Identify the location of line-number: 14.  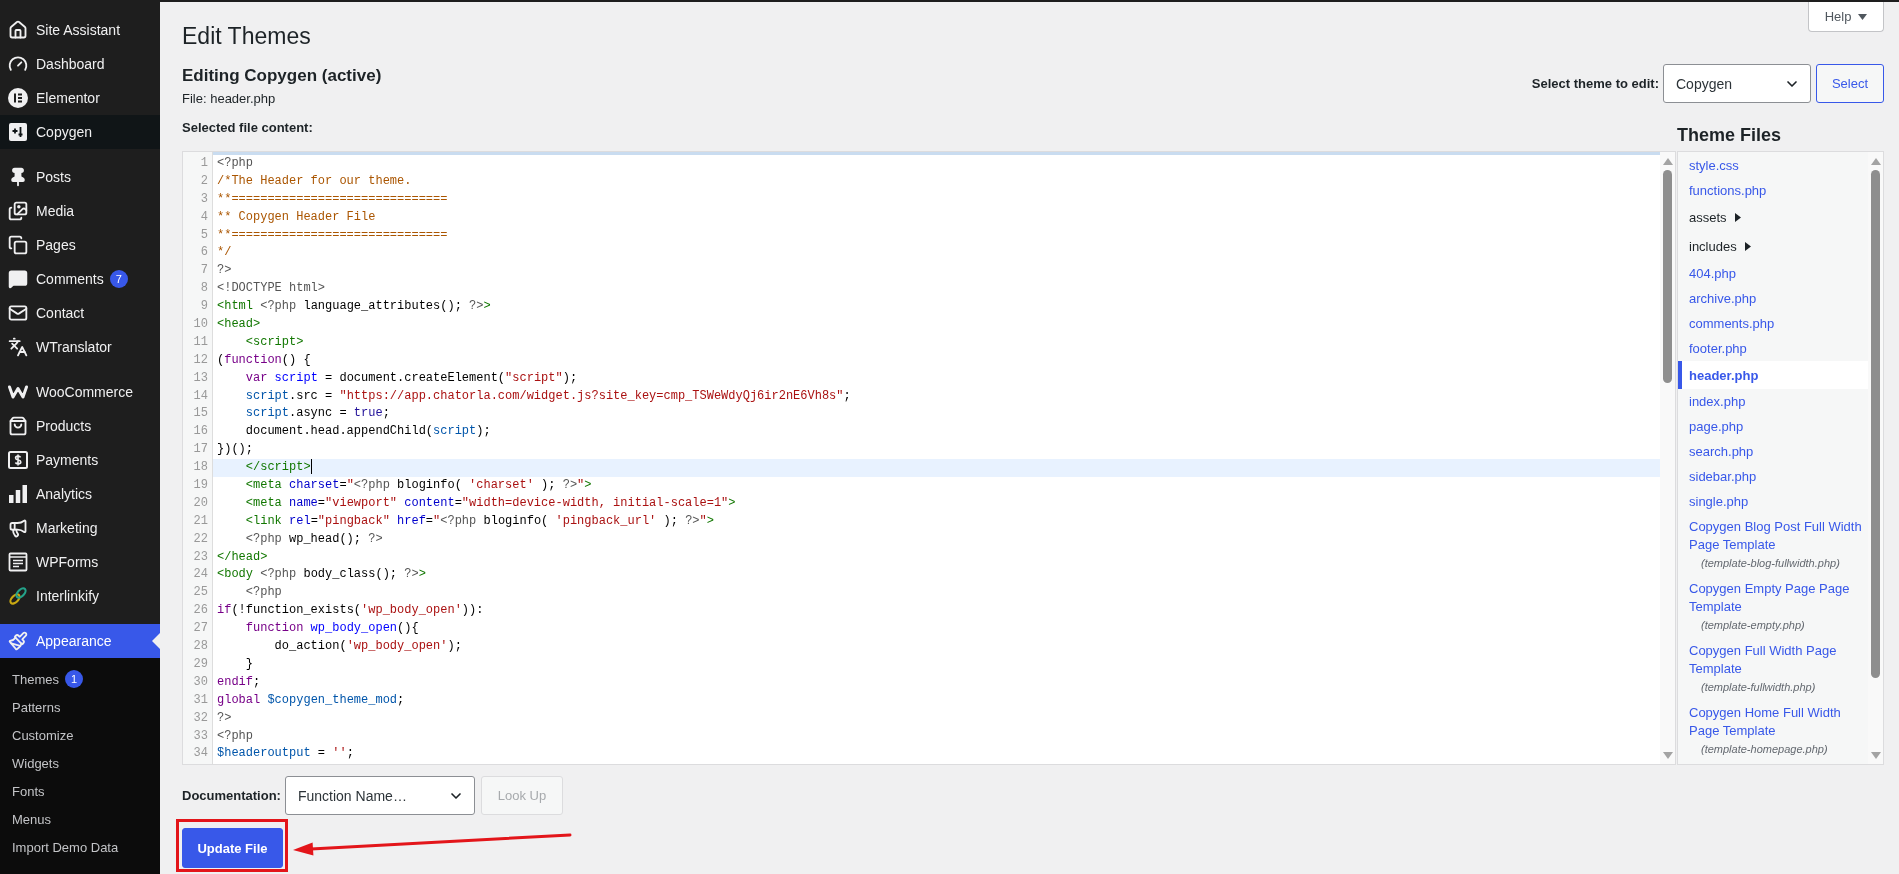
(200, 396).